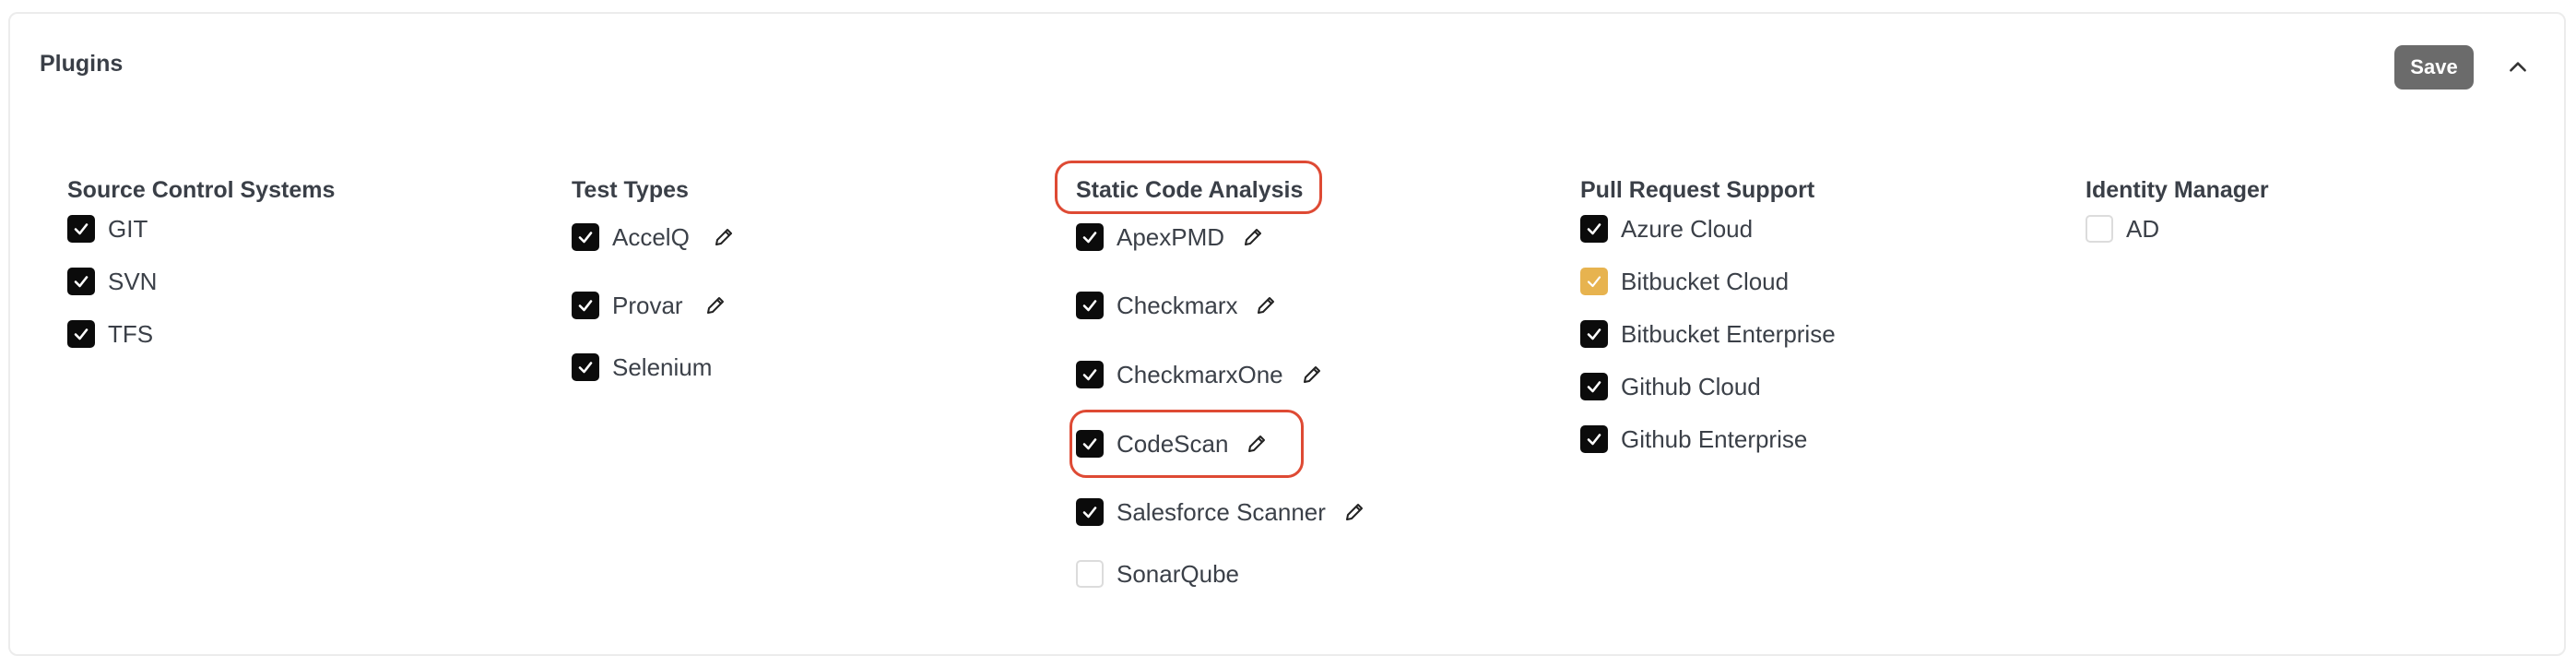 This screenshot has height=668, width=2576. I want to click on plugin-item-github-cloud: Github Cloud, so click(1670, 386).